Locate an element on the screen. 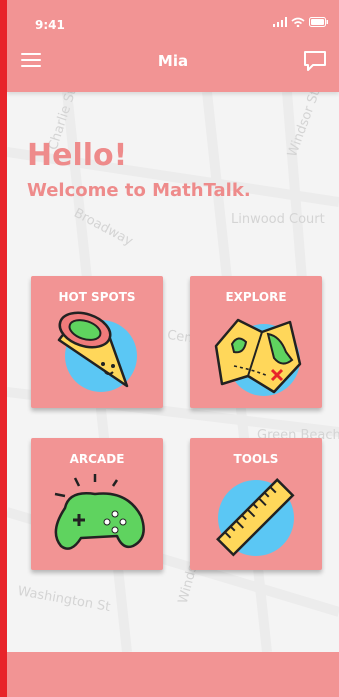 The width and height of the screenshot is (339, 697). pizza-slice-icon is located at coordinates (97, 351).